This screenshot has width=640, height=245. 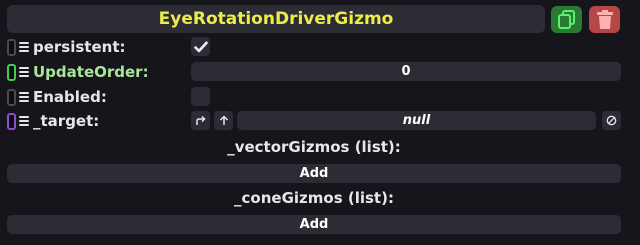 I want to click on arrow-up-icon, so click(x=223, y=120).